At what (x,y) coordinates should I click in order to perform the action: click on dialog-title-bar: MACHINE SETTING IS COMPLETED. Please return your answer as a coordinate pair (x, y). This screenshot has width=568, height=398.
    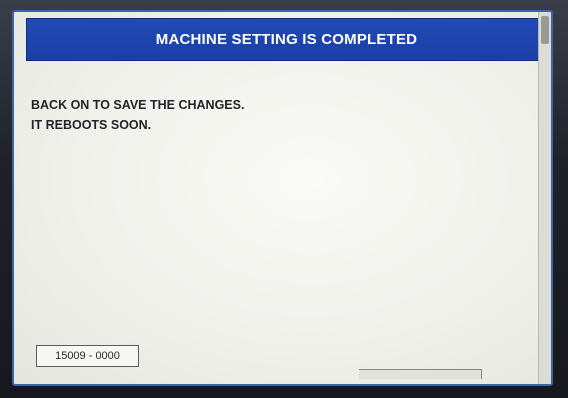
    Looking at the image, I should click on (286, 39).